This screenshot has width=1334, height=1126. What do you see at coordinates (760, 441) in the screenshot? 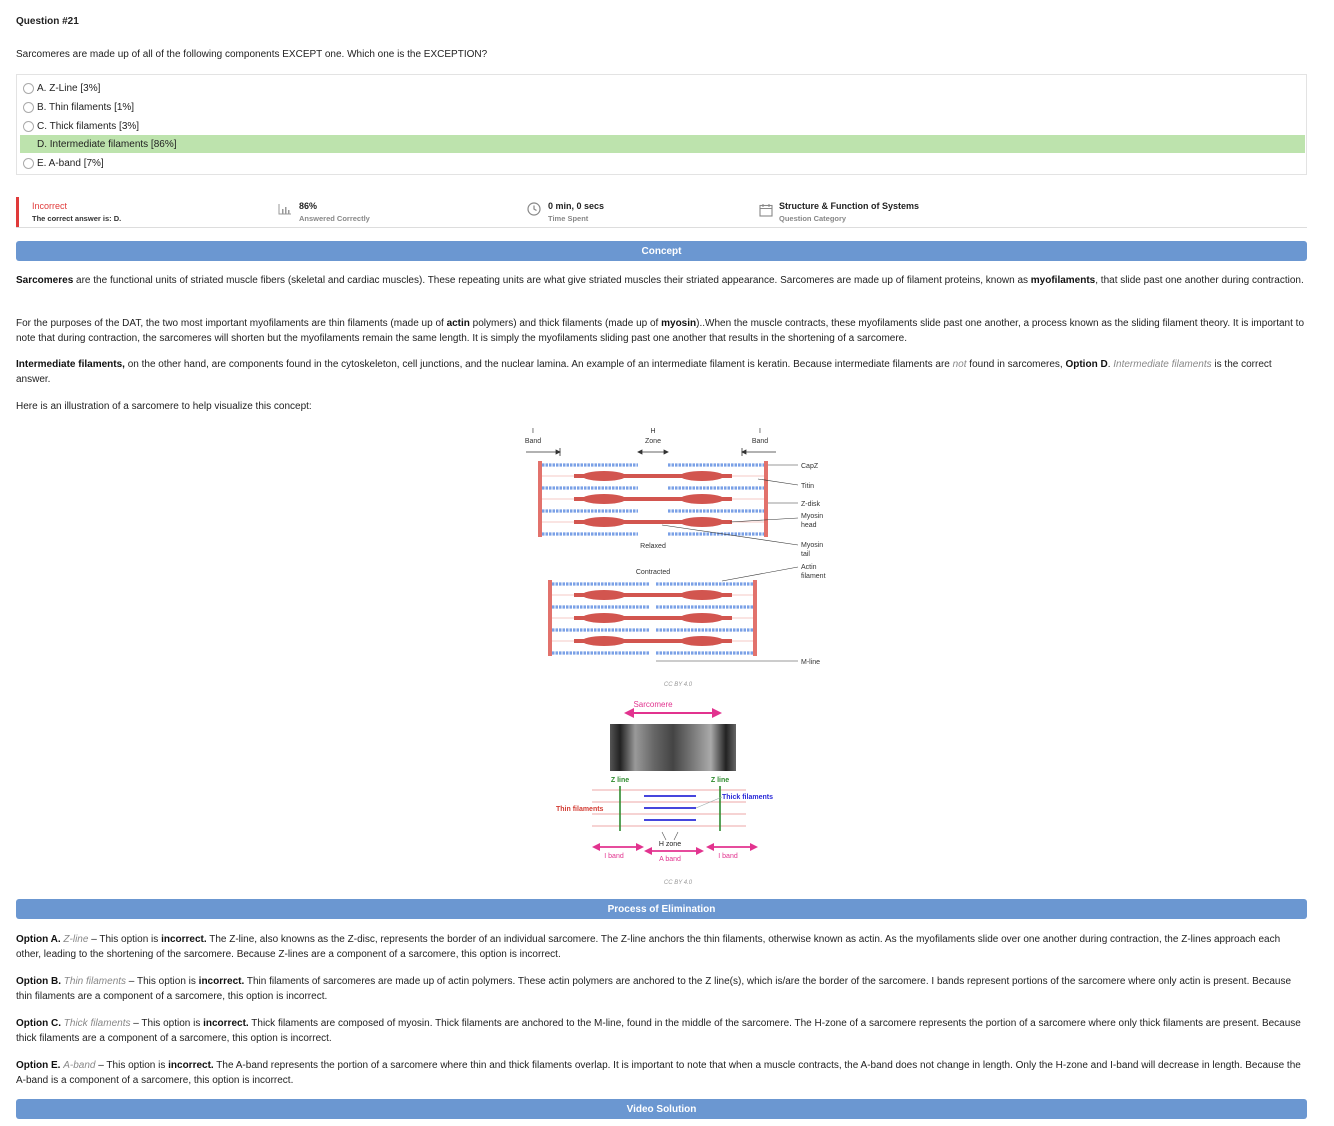
I see `label-band-right: Band` at bounding box center [760, 441].